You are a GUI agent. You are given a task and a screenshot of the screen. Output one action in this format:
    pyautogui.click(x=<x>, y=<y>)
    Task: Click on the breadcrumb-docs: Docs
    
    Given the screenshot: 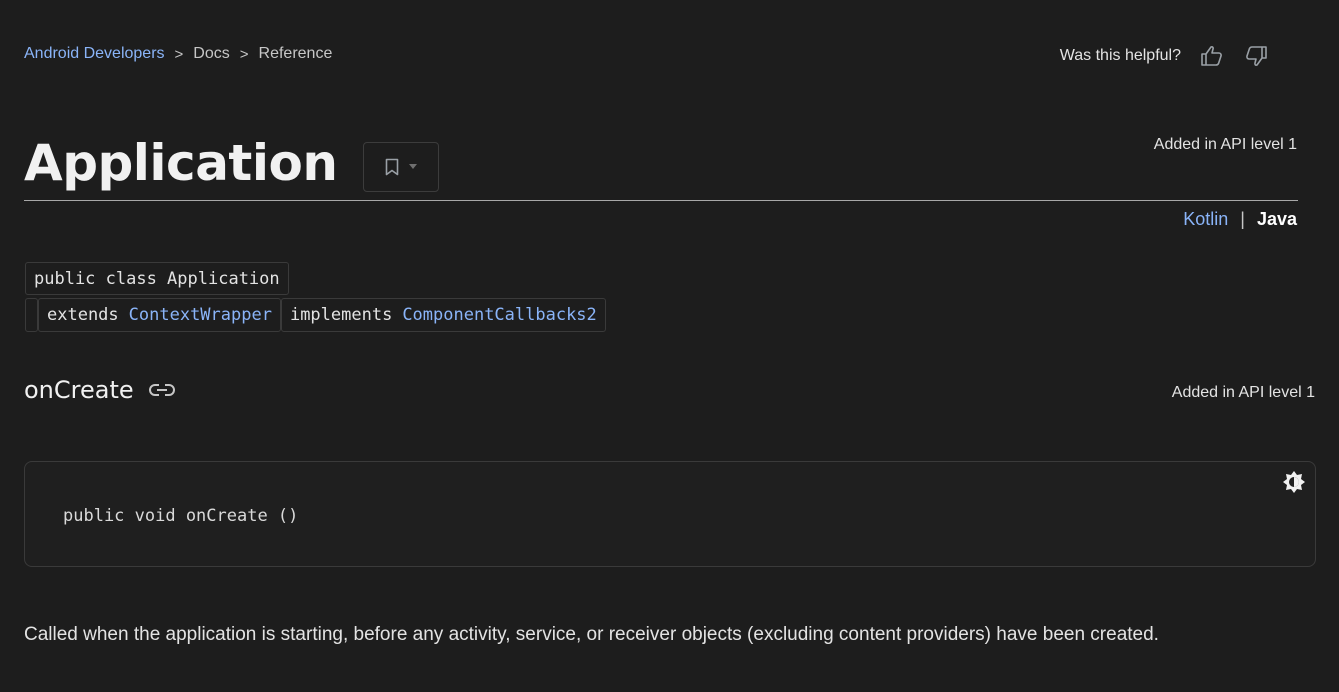 What is the action you would take?
    pyautogui.click(x=211, y=54)
    